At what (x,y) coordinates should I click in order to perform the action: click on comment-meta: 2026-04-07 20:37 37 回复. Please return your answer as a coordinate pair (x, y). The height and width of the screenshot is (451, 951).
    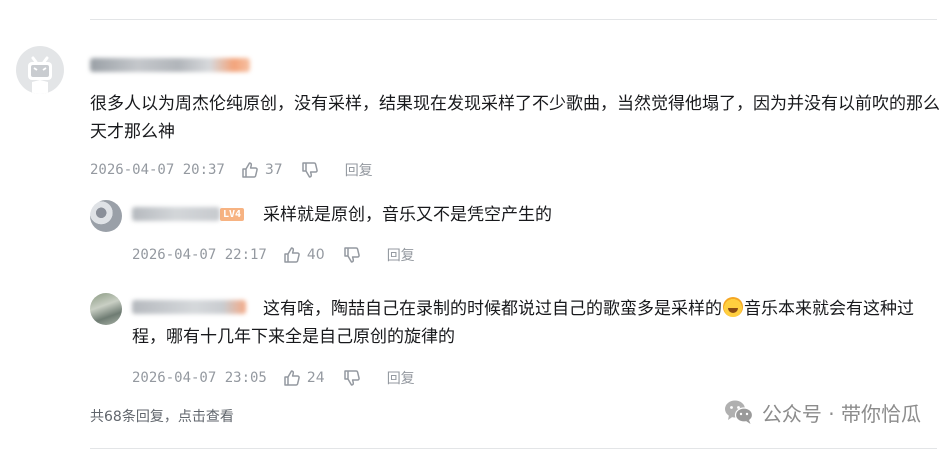
    Looking at the image, I should click on (231, 170).